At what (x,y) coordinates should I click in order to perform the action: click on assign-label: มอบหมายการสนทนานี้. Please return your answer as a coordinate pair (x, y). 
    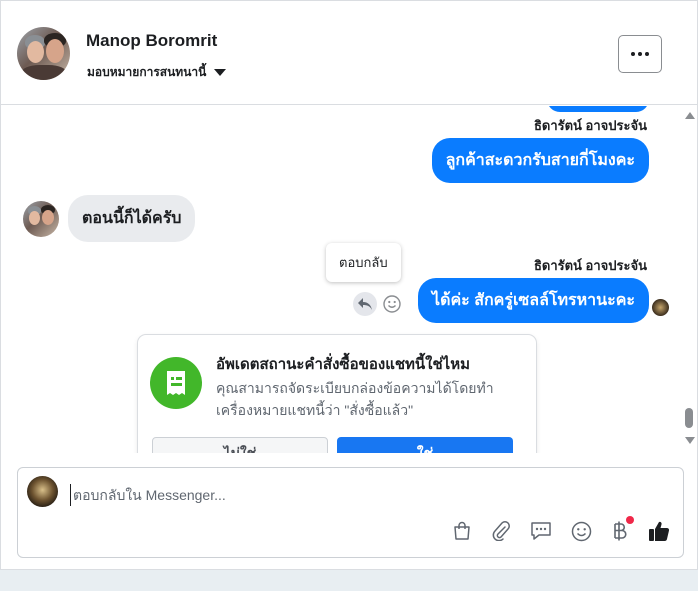
    Looking at the image, I should click on (147, 72).